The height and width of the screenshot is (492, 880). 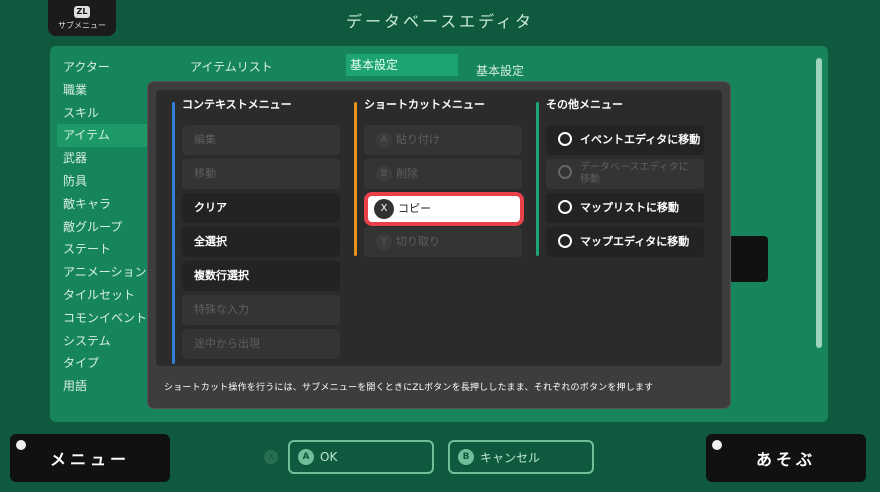 I want to click on menu-button-label: メニュー, so click(x=89, y=459).